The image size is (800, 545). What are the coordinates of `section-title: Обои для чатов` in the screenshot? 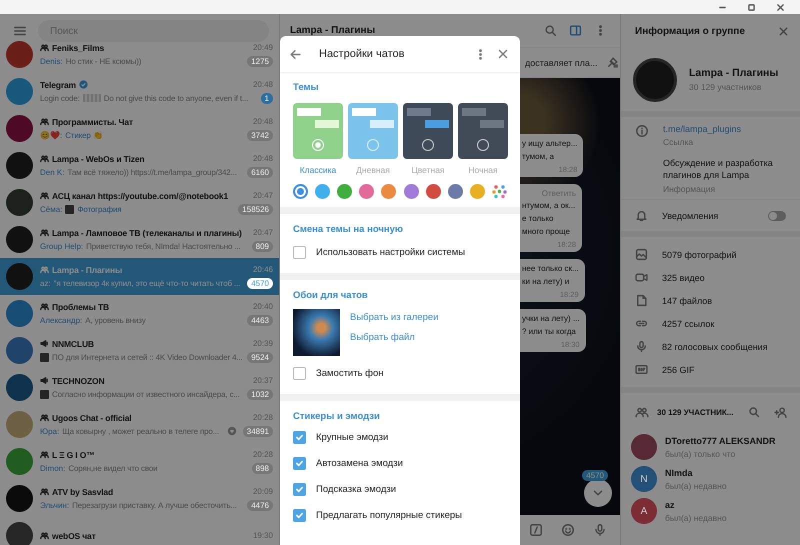 It's located at (331, 295).